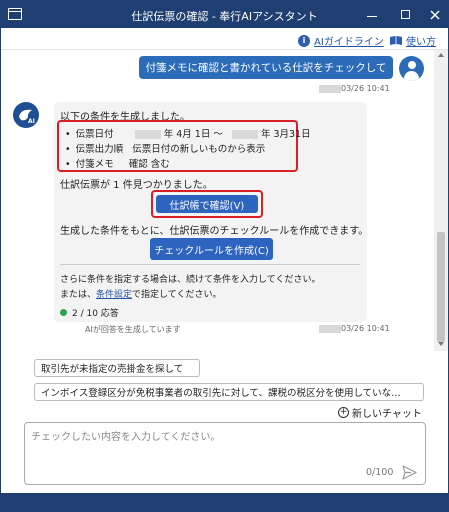 The width and height of the screenshot is (449, 512). What do you see at coordinates (349, 42) in the screenshot?
I see `ai-guideline-label: AIガイドライン` at bounding box center [349, 42].